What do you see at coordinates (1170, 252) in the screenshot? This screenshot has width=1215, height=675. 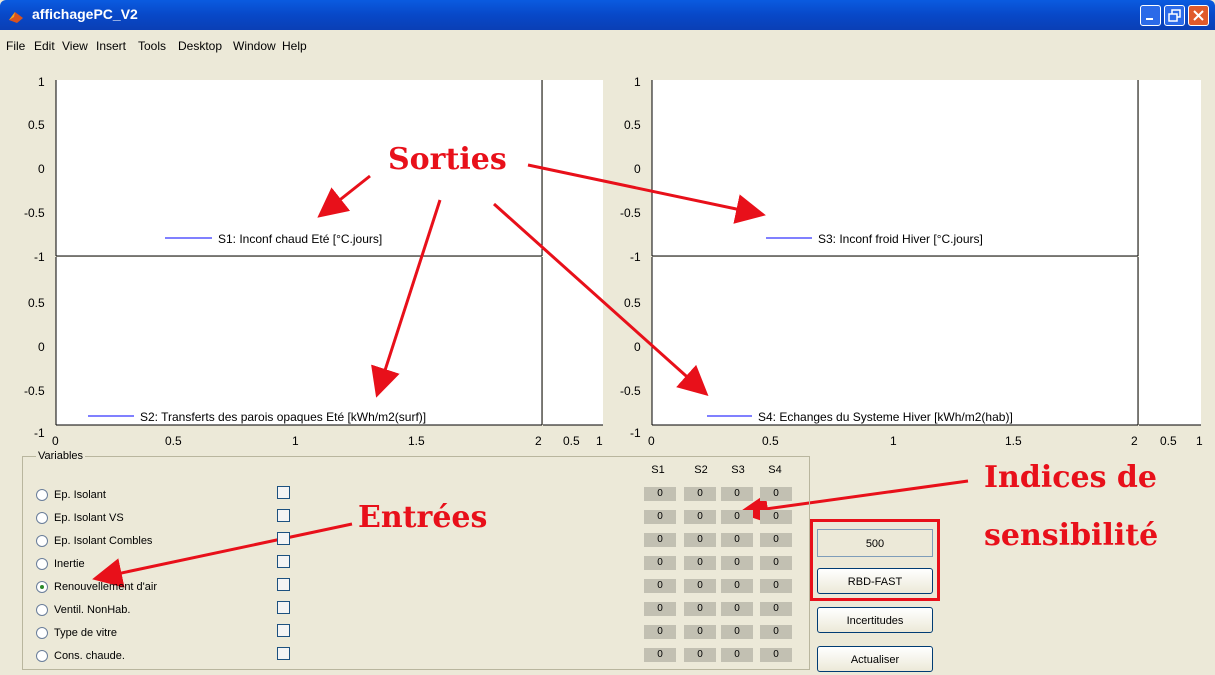 I see `side-axes-right` at bounding box center [1170, 252].